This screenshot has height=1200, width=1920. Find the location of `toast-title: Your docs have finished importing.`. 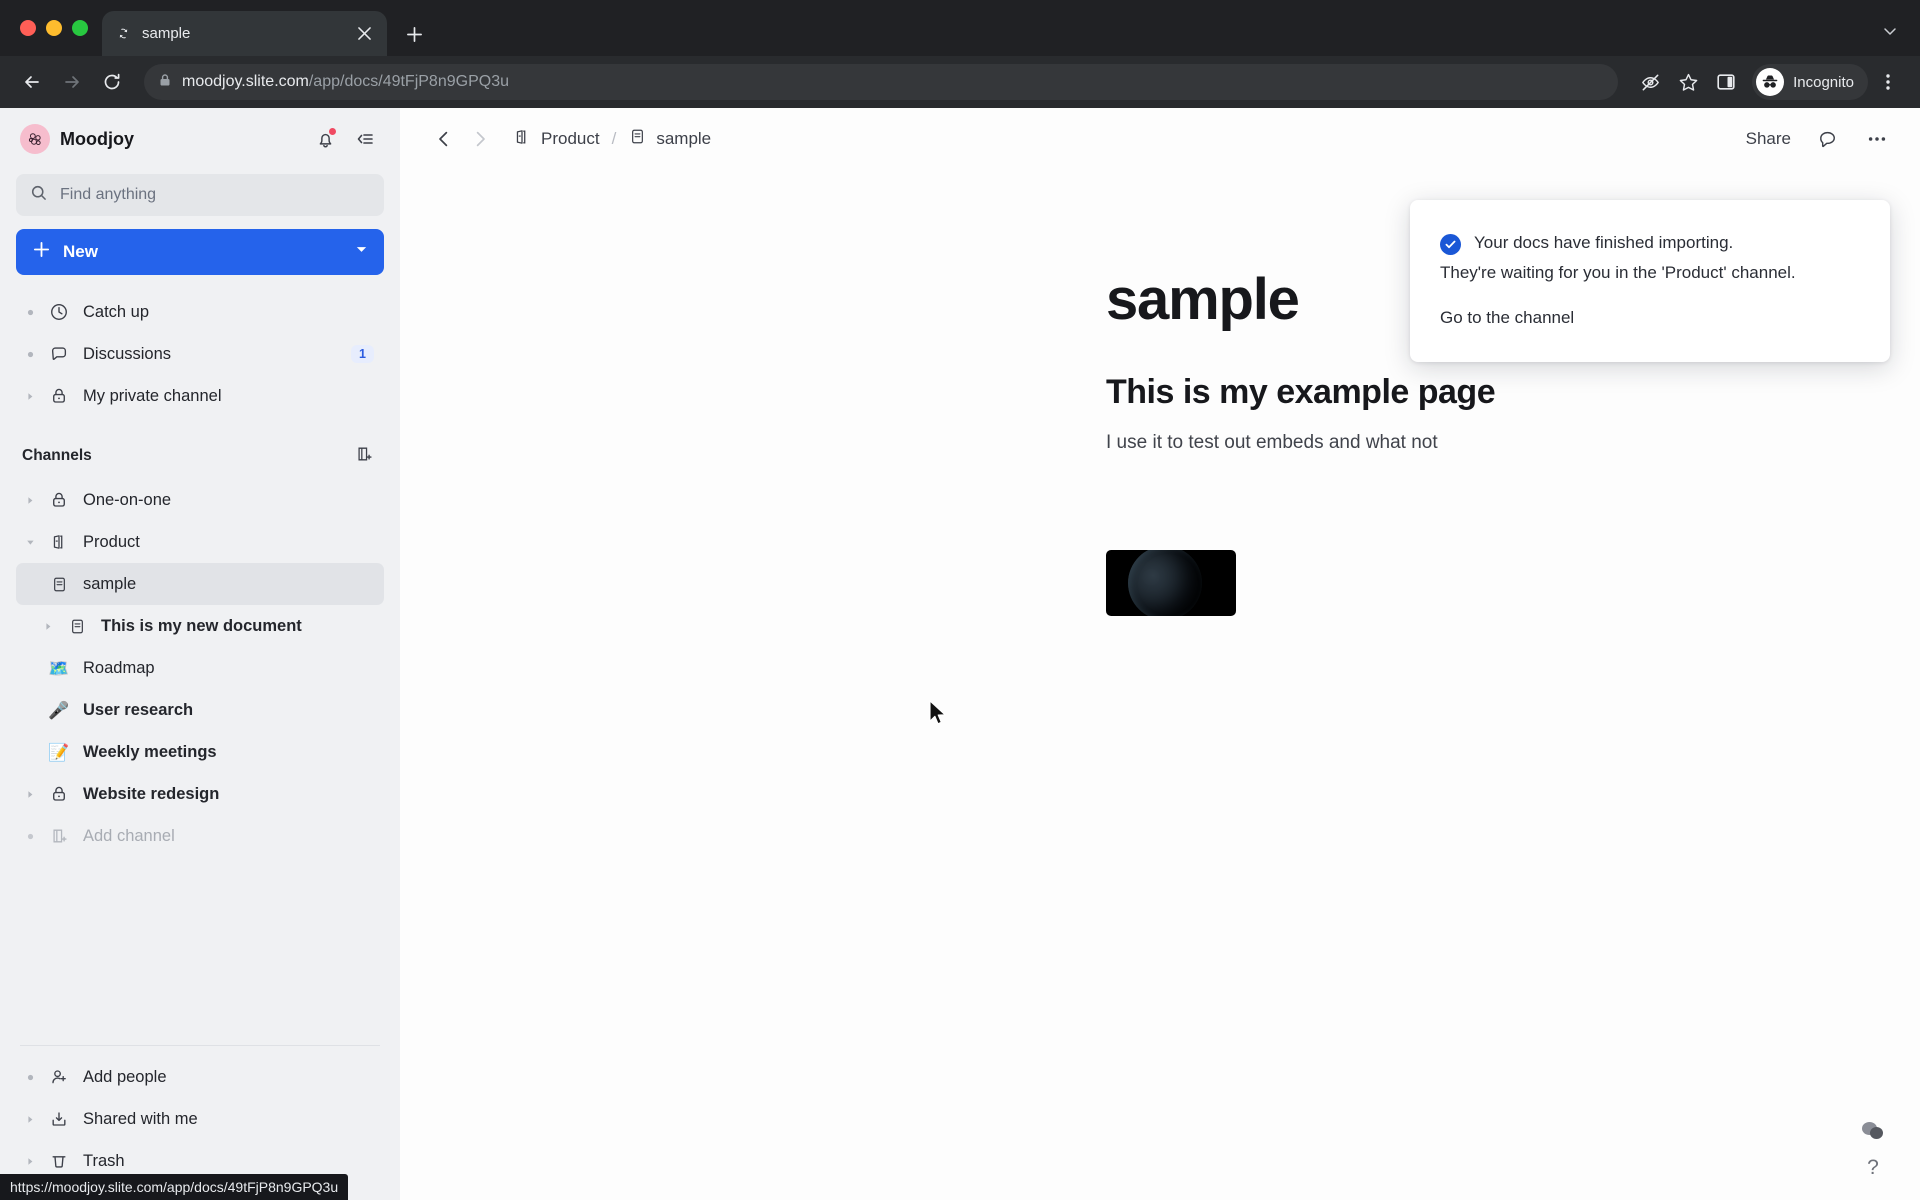

toast-title: Your docs have finished importing. is located at coordinates (1604, 242).